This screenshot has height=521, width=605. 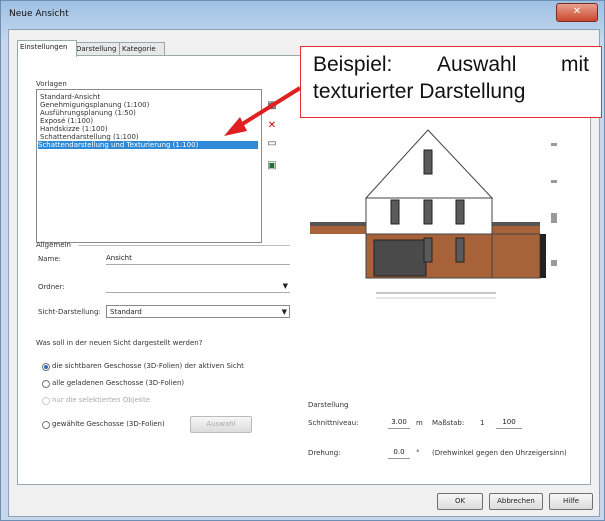 I want to click on annex-edge, so click(x=543, y=256).